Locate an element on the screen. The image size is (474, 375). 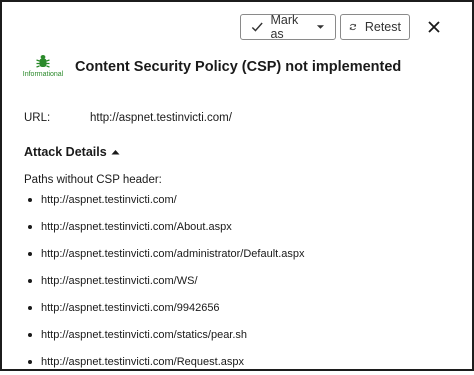
bug-icon is located at coordinates (43, 61).